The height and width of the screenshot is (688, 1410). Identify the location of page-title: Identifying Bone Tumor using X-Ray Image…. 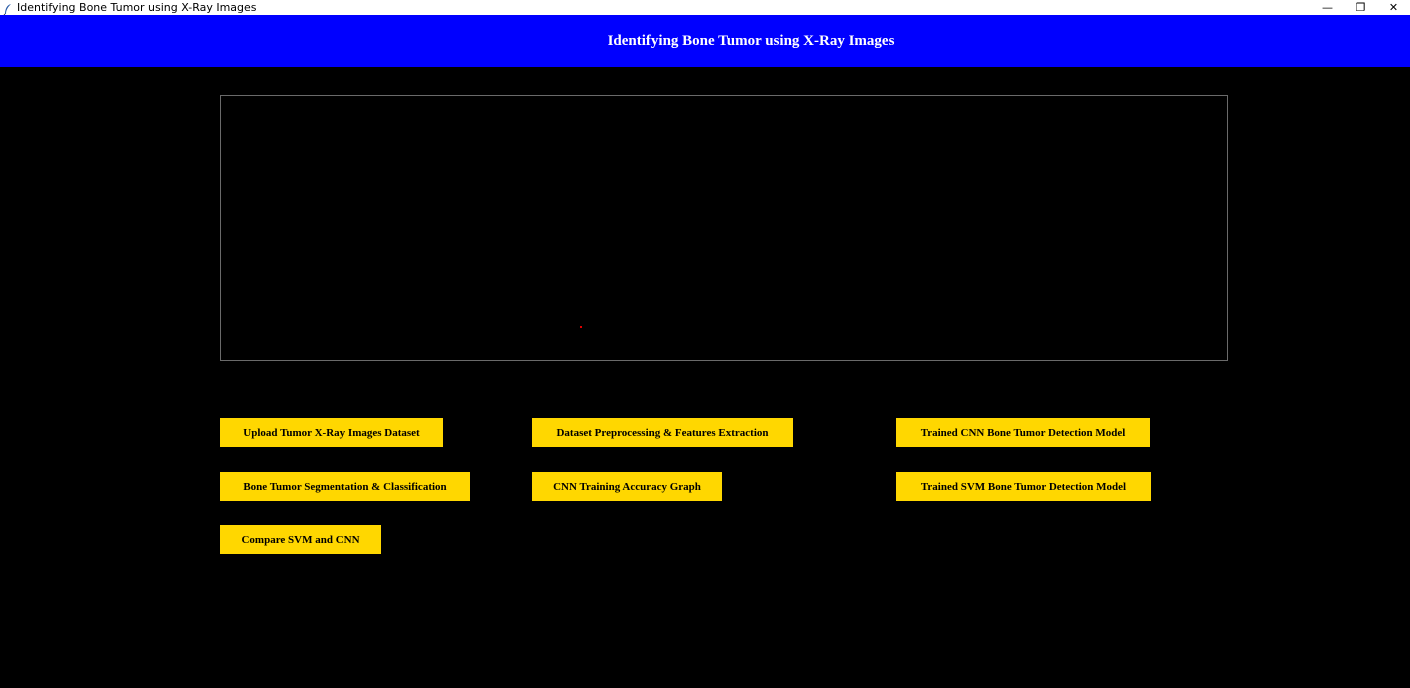
(751, 40).